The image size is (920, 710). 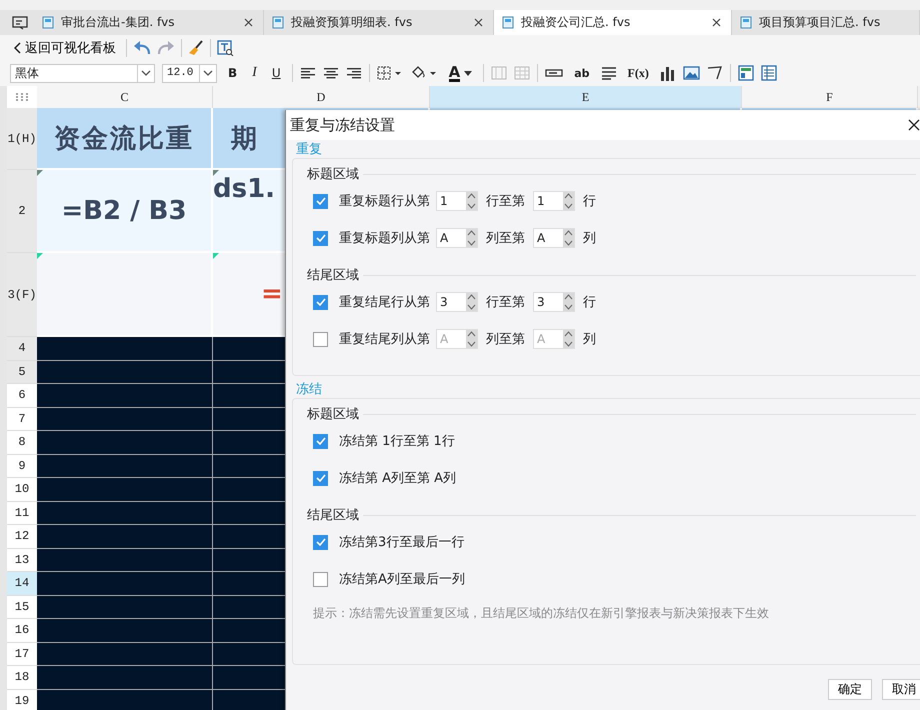 I want to click on hint-text: 提示：冻结需先设置重复区域，且结尾区域的冻结仅在新引擎报表与新决策报表下生效, so click(x=541, y=613).